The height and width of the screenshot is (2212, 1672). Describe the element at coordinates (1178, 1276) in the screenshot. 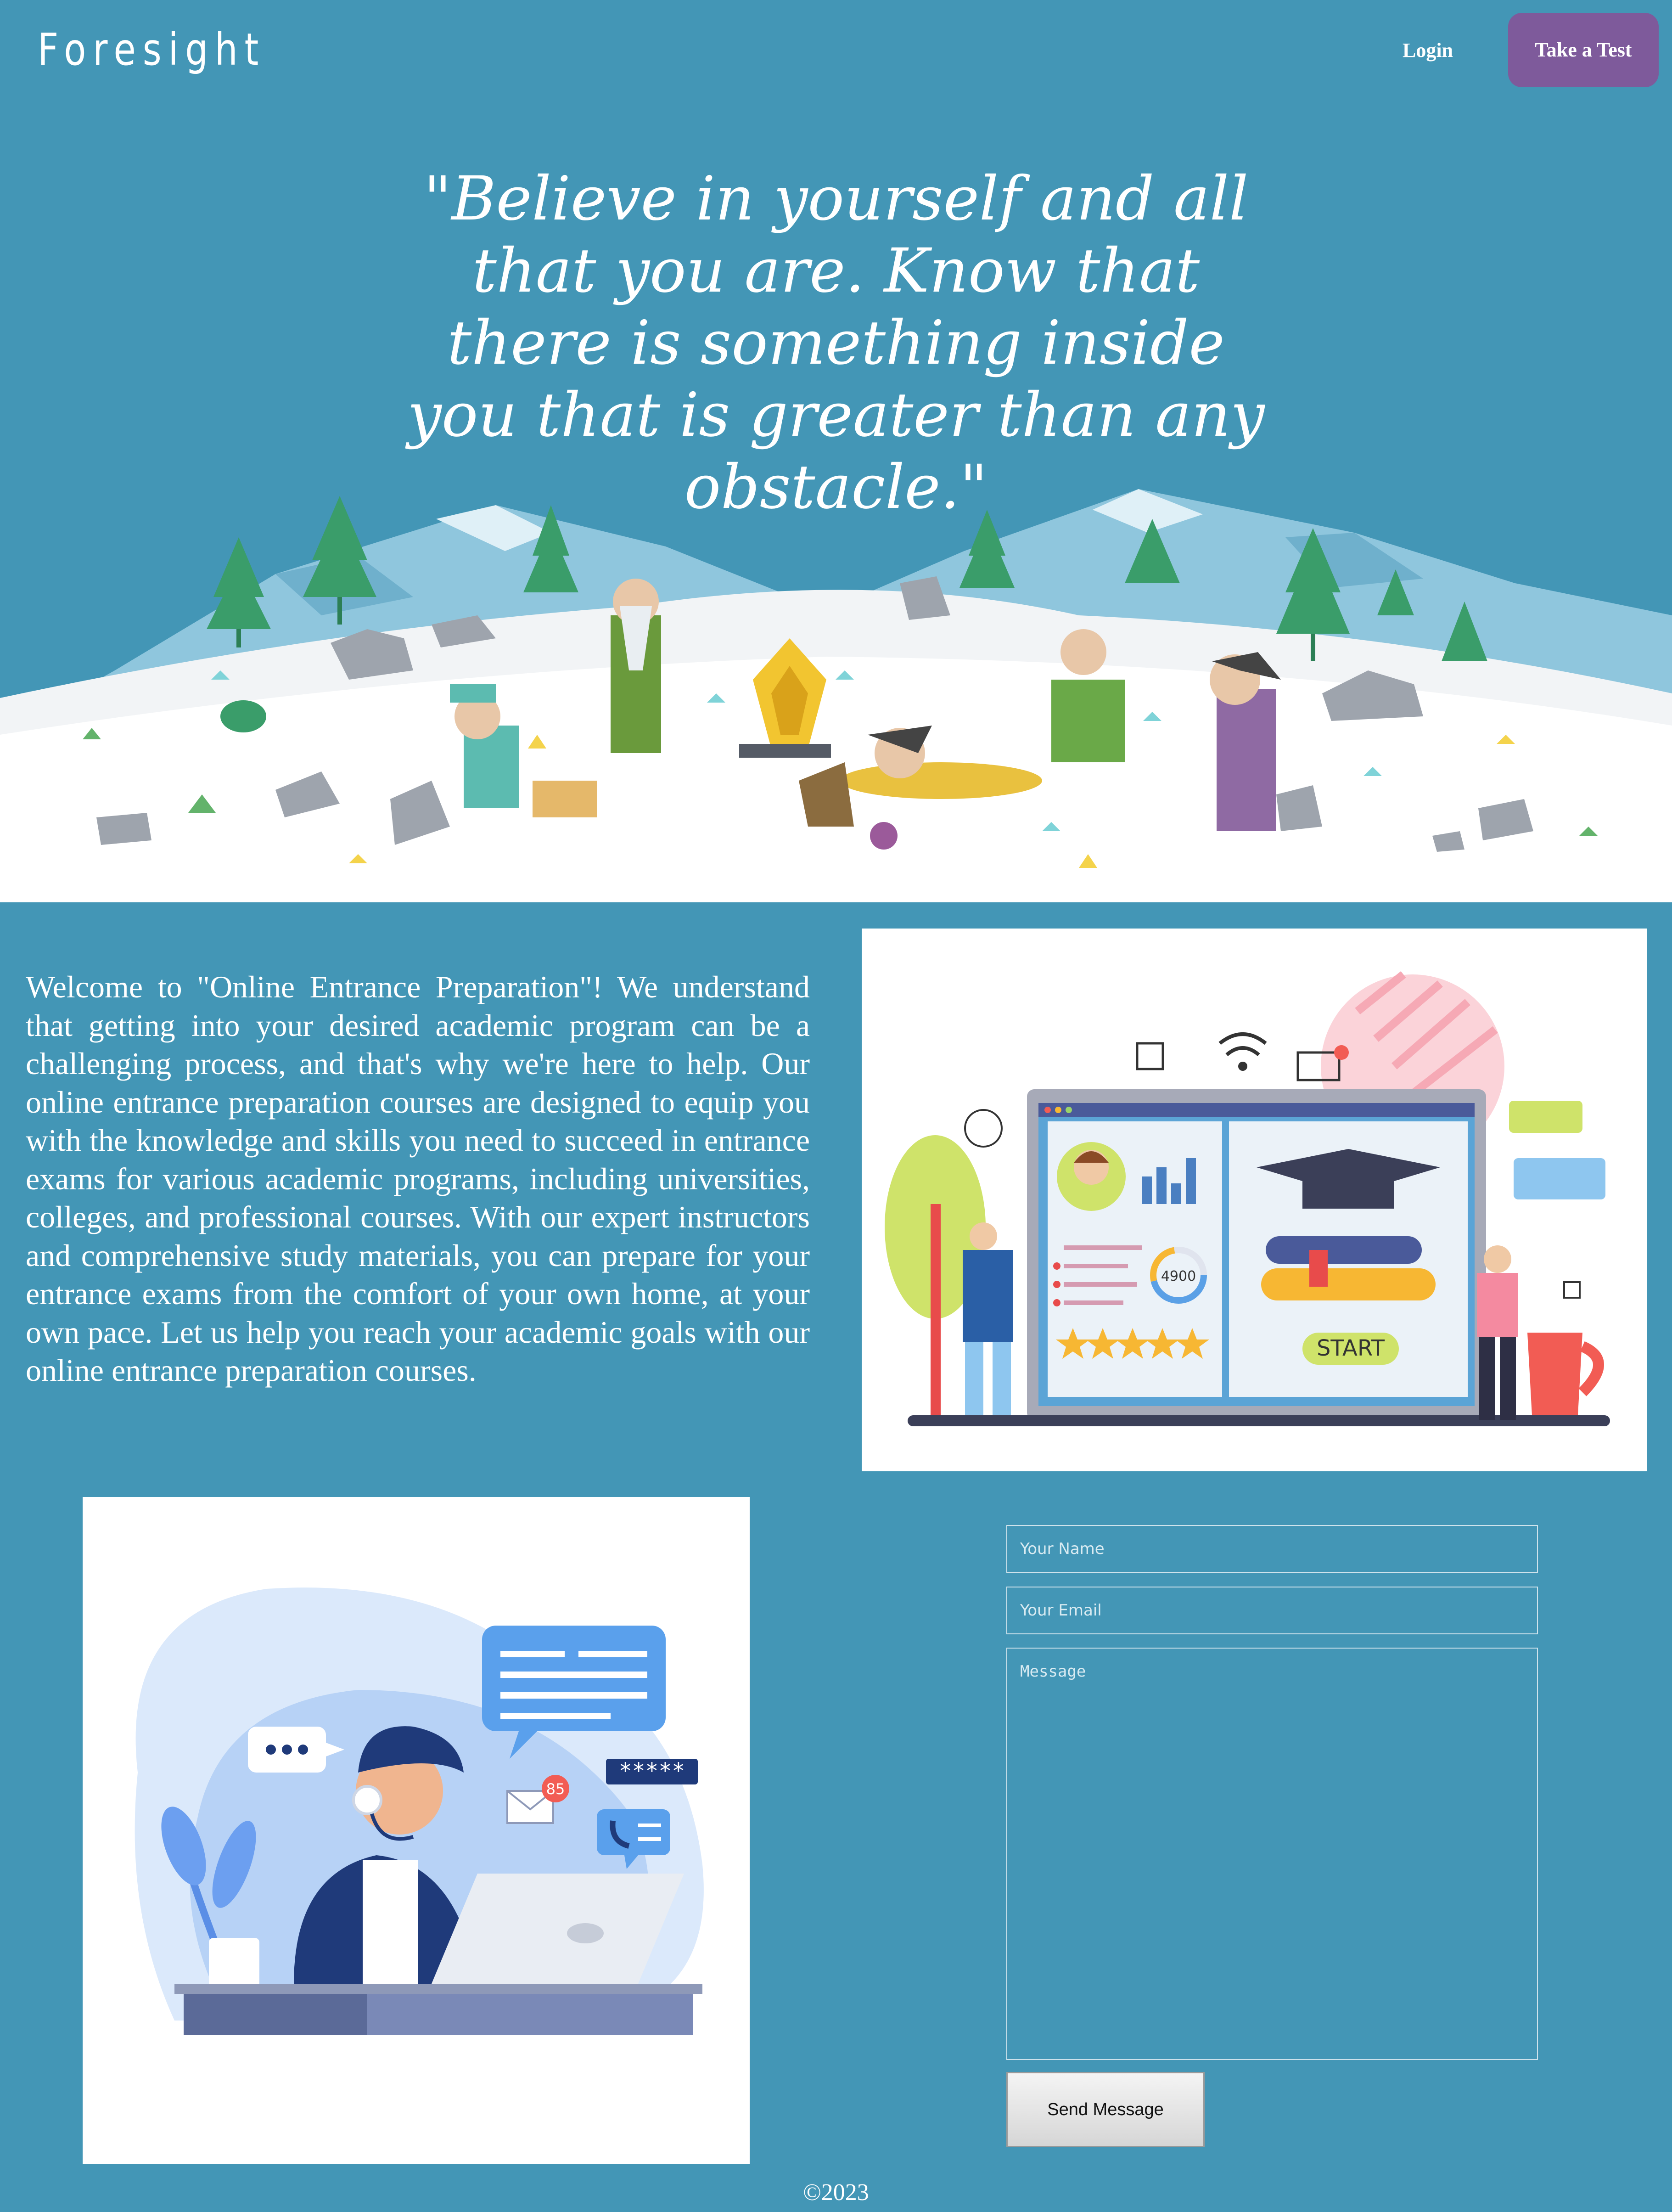

I see `score-badge: 4900` at that location.